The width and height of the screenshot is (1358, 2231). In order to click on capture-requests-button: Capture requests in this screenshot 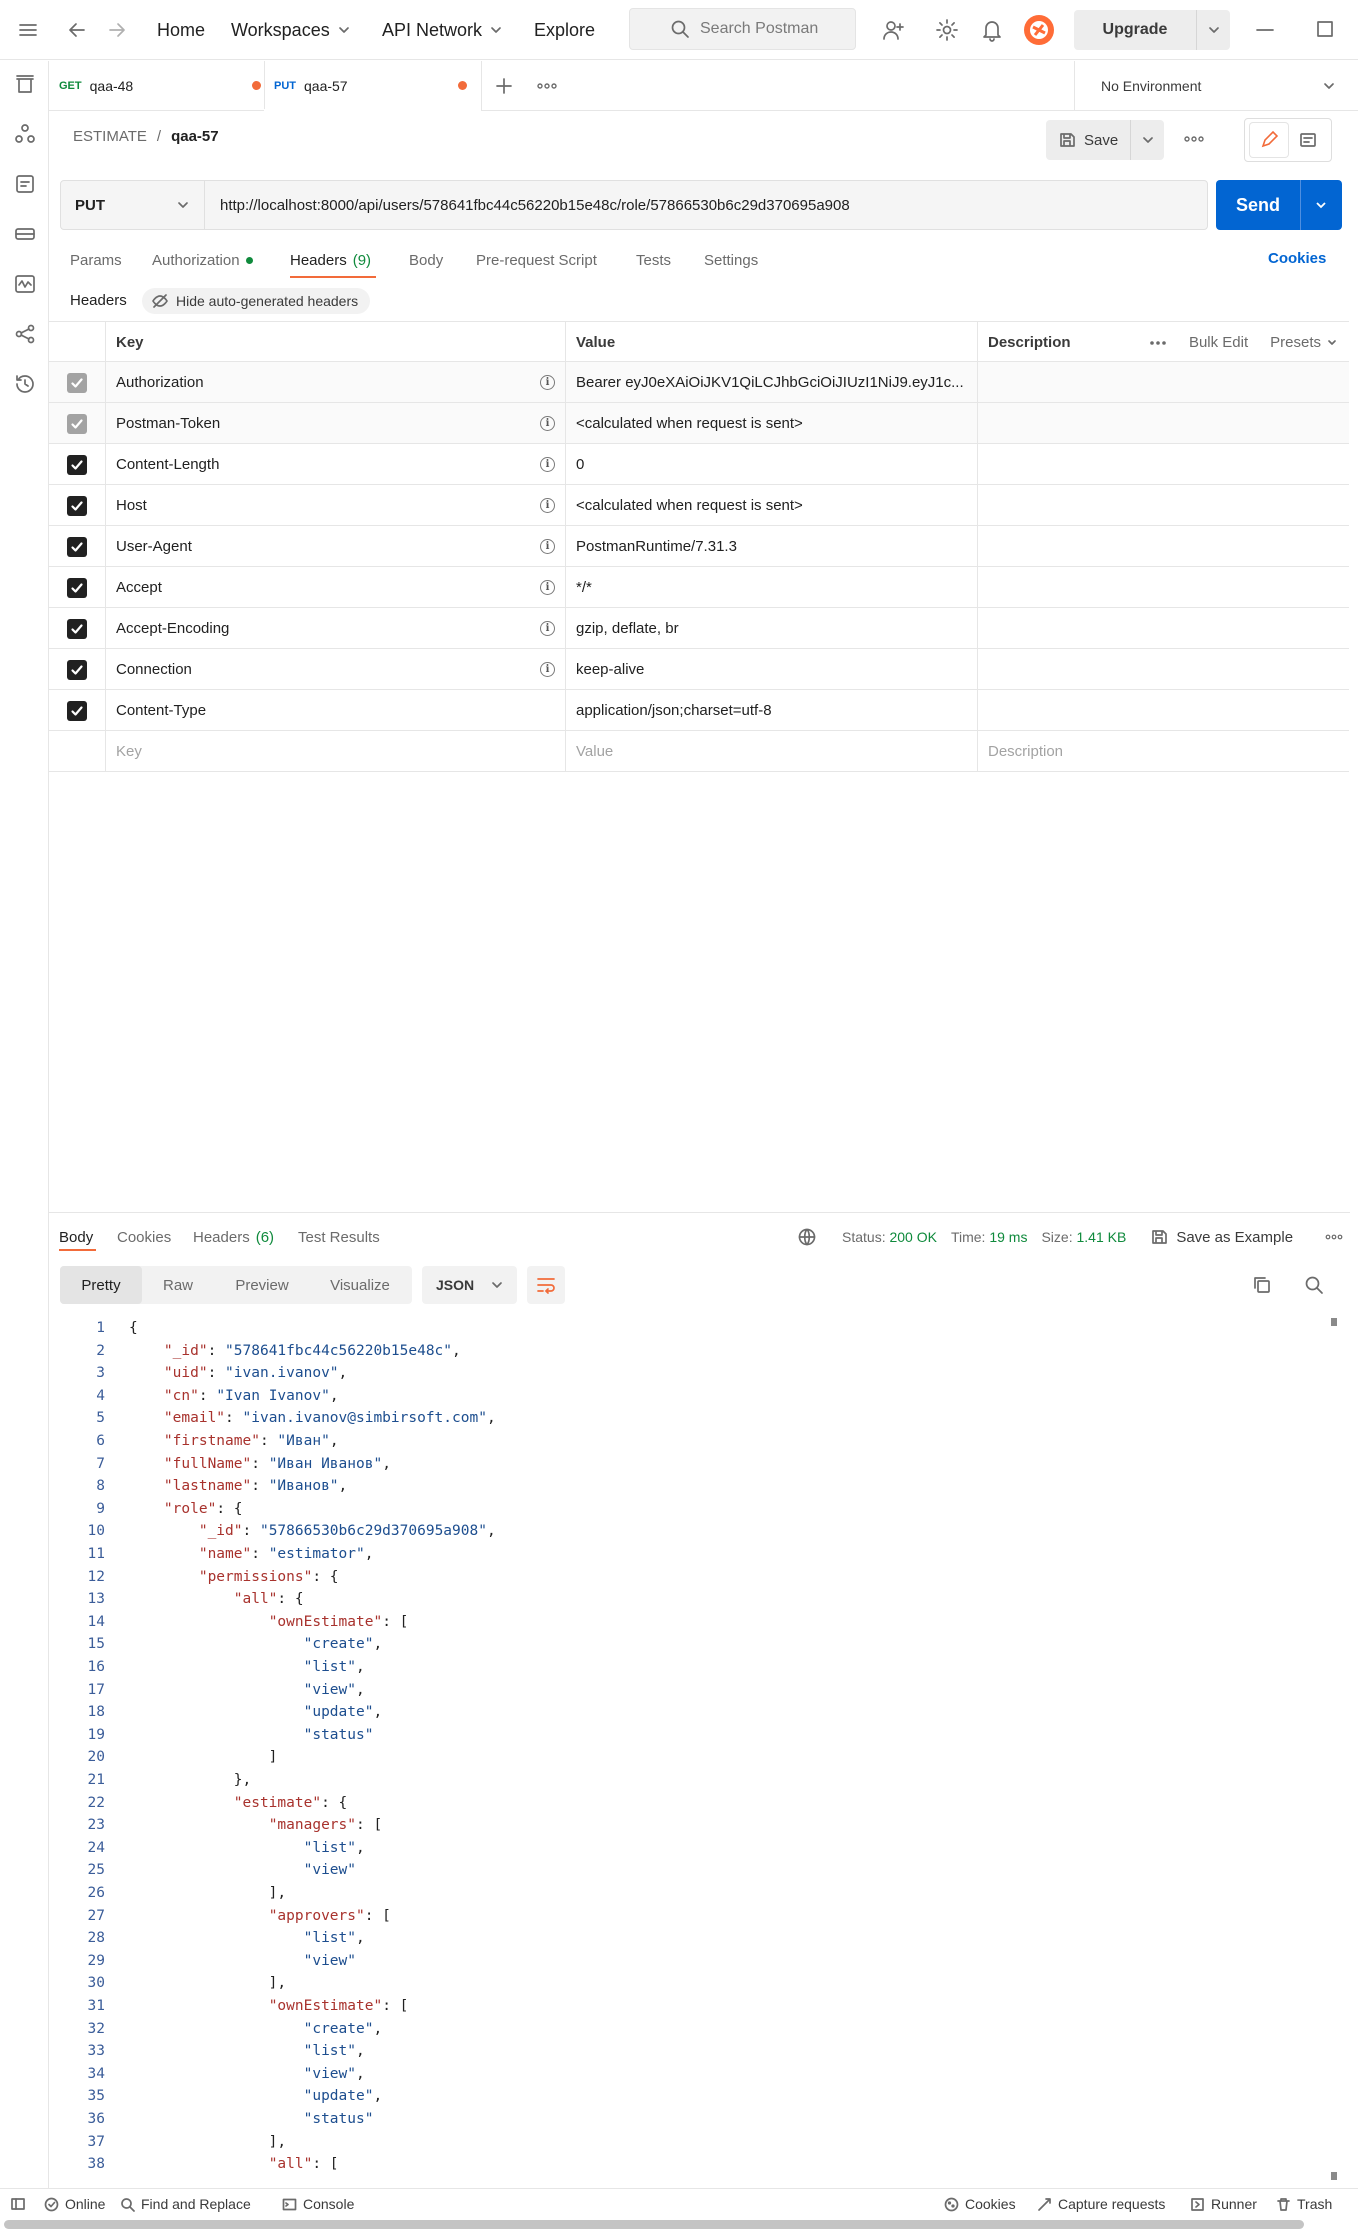, I will do `click(1101, 2204)`.